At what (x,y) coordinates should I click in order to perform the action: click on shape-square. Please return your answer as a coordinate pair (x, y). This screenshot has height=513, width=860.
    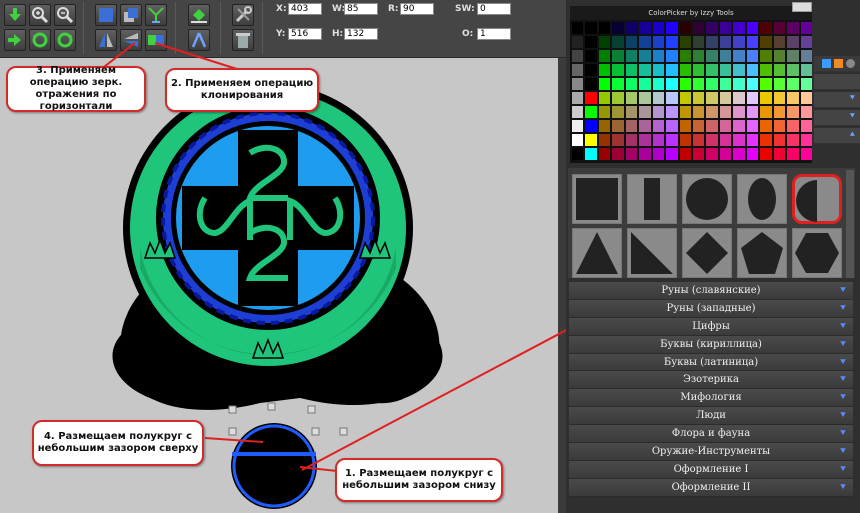
    Looking at the image, I should click on (597, 199).